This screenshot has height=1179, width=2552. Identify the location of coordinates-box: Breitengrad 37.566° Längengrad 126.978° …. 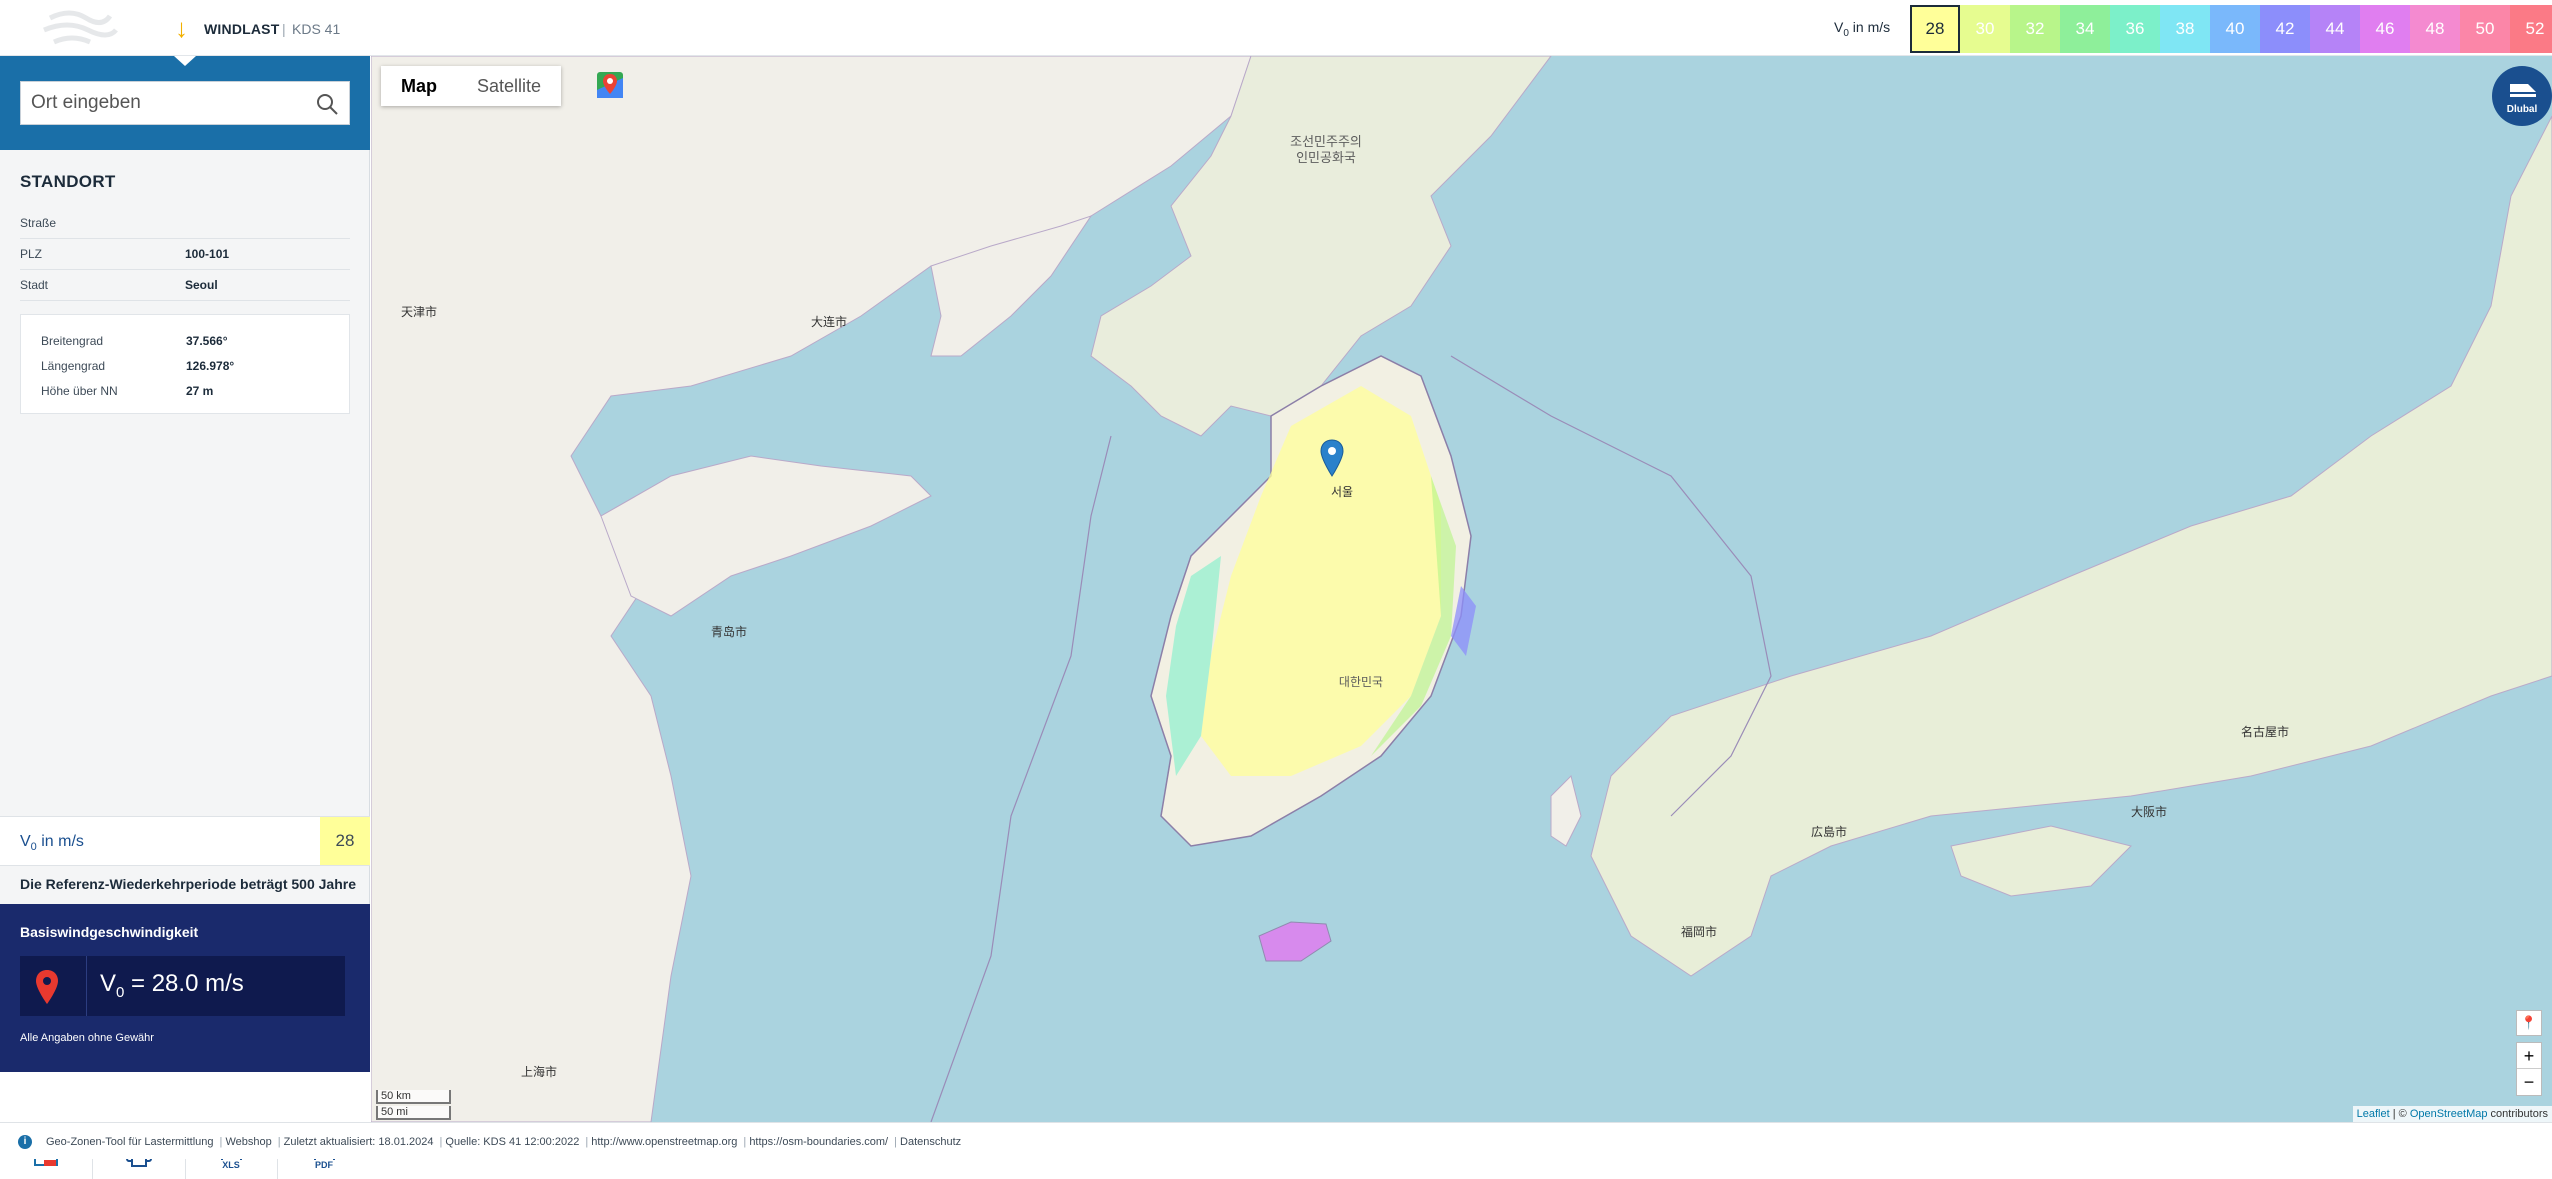
(185, 364).